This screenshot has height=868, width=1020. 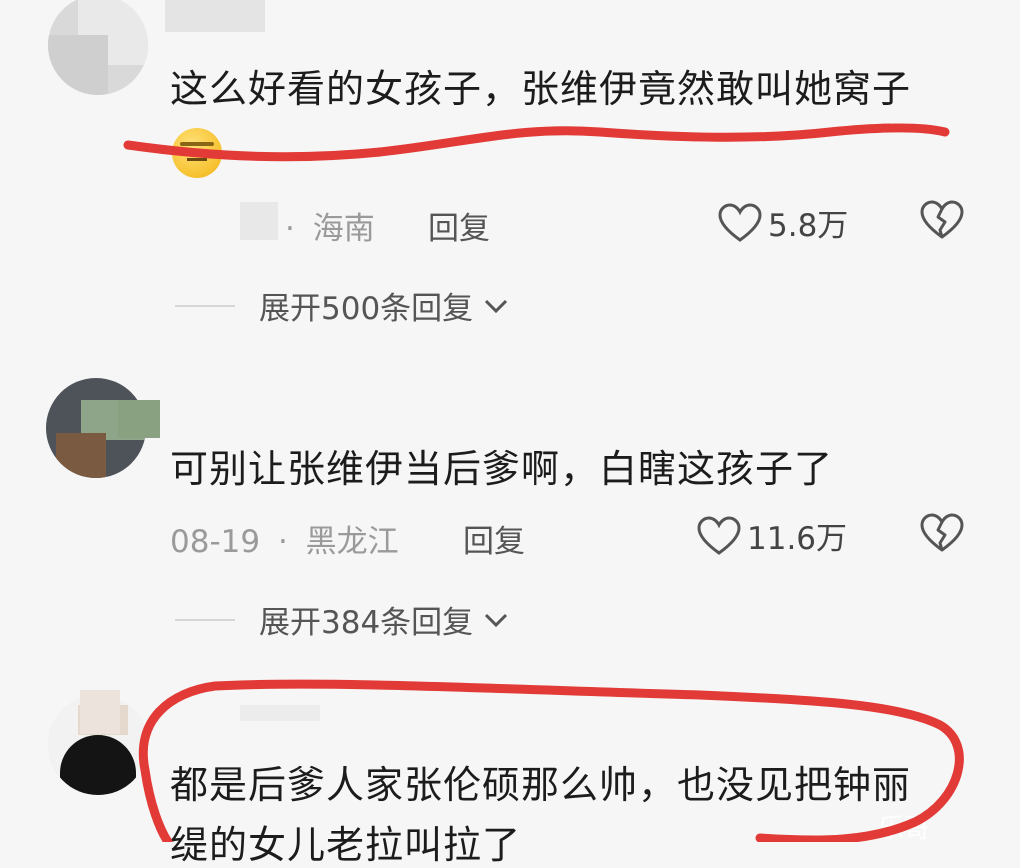 What do you see at coordinates (808, 226) in the screenshot?
I see `like-count: 5.8万` at bounding box center [808, 226].